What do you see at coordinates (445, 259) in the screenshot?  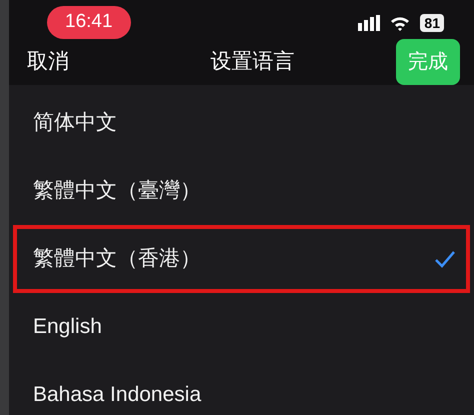 I see `checkmark-icon` at bounding box center [445, 259].